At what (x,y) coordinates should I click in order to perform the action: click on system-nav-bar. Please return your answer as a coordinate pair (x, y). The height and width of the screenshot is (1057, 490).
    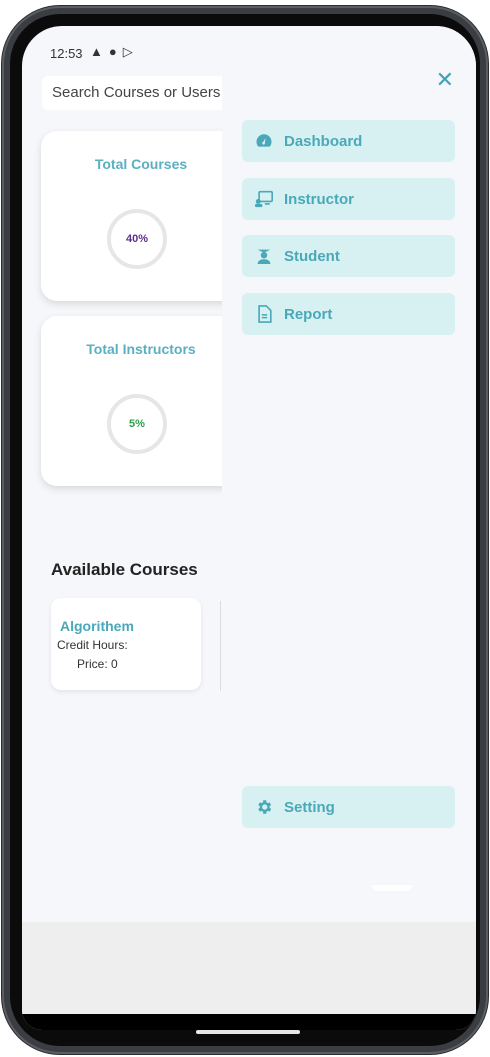
    Looking at the image, I should click on (249, 1022).